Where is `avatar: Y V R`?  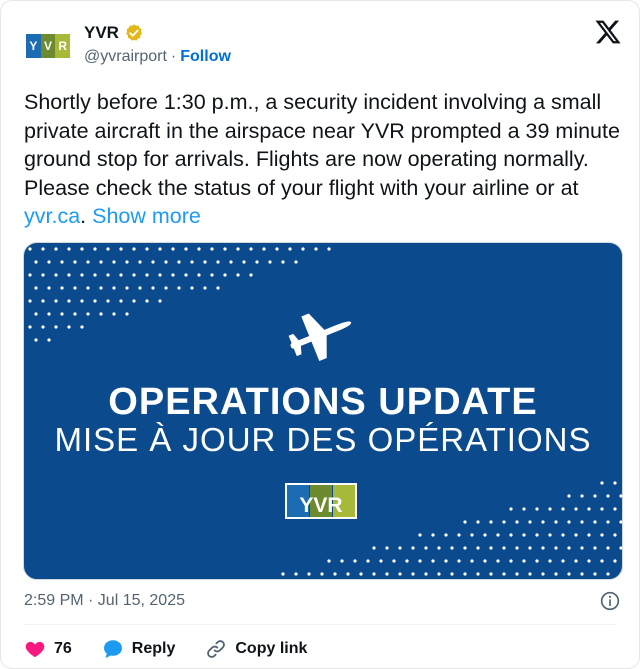 avatar: Y V R is located at coordinates (48, 46).